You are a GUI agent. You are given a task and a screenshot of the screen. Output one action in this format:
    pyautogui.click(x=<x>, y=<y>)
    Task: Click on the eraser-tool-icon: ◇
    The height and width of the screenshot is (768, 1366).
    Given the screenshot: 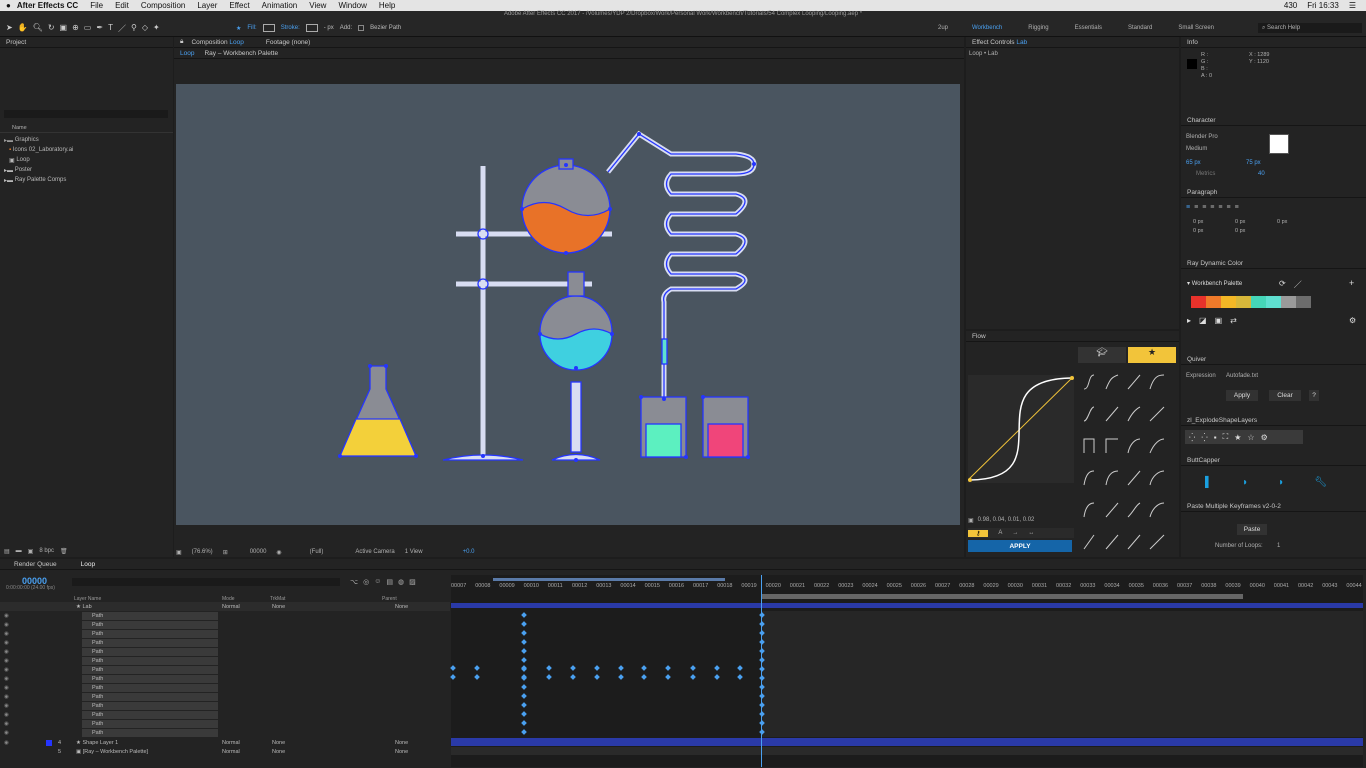 What is the action you would take?
    pyautogui.click(x=145, y=28)
    